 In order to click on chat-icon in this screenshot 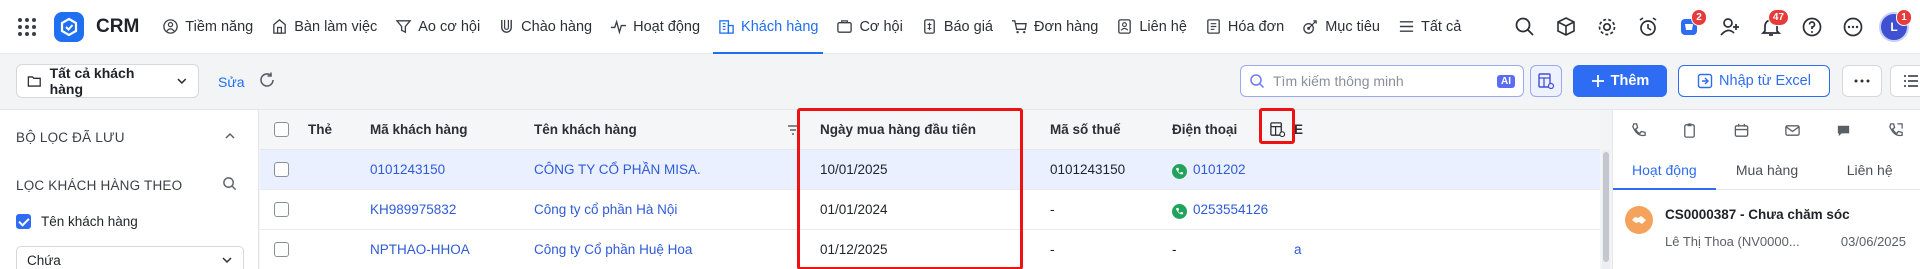, I will do `click(1844, 130)`.